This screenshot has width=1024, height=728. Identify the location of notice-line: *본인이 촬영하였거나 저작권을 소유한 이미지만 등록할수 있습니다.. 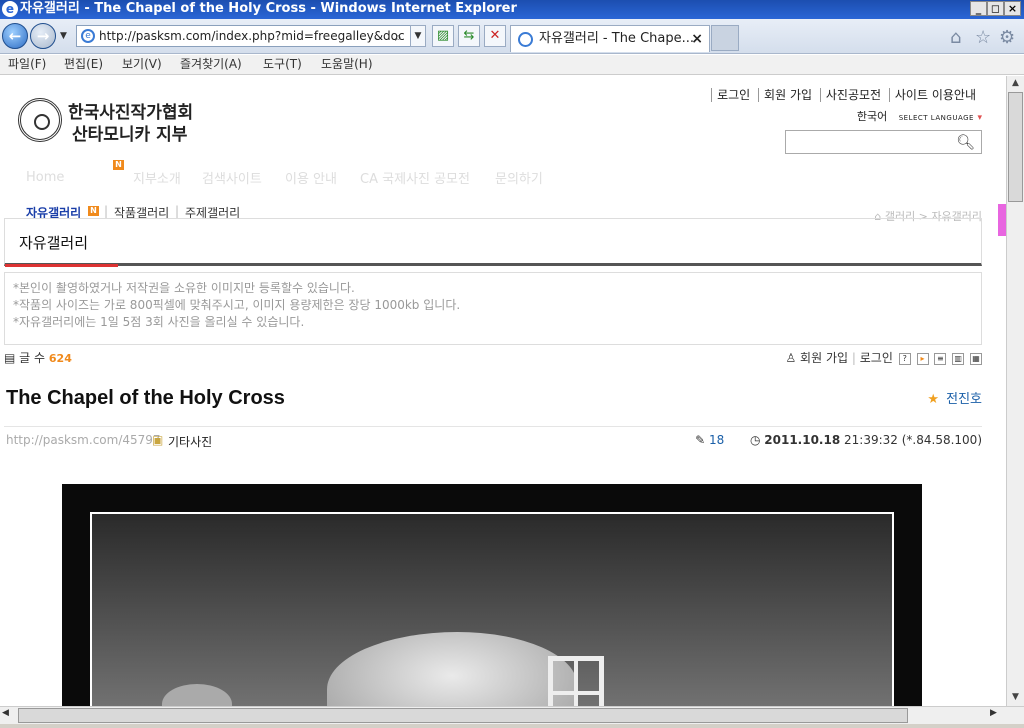
(184, 288).